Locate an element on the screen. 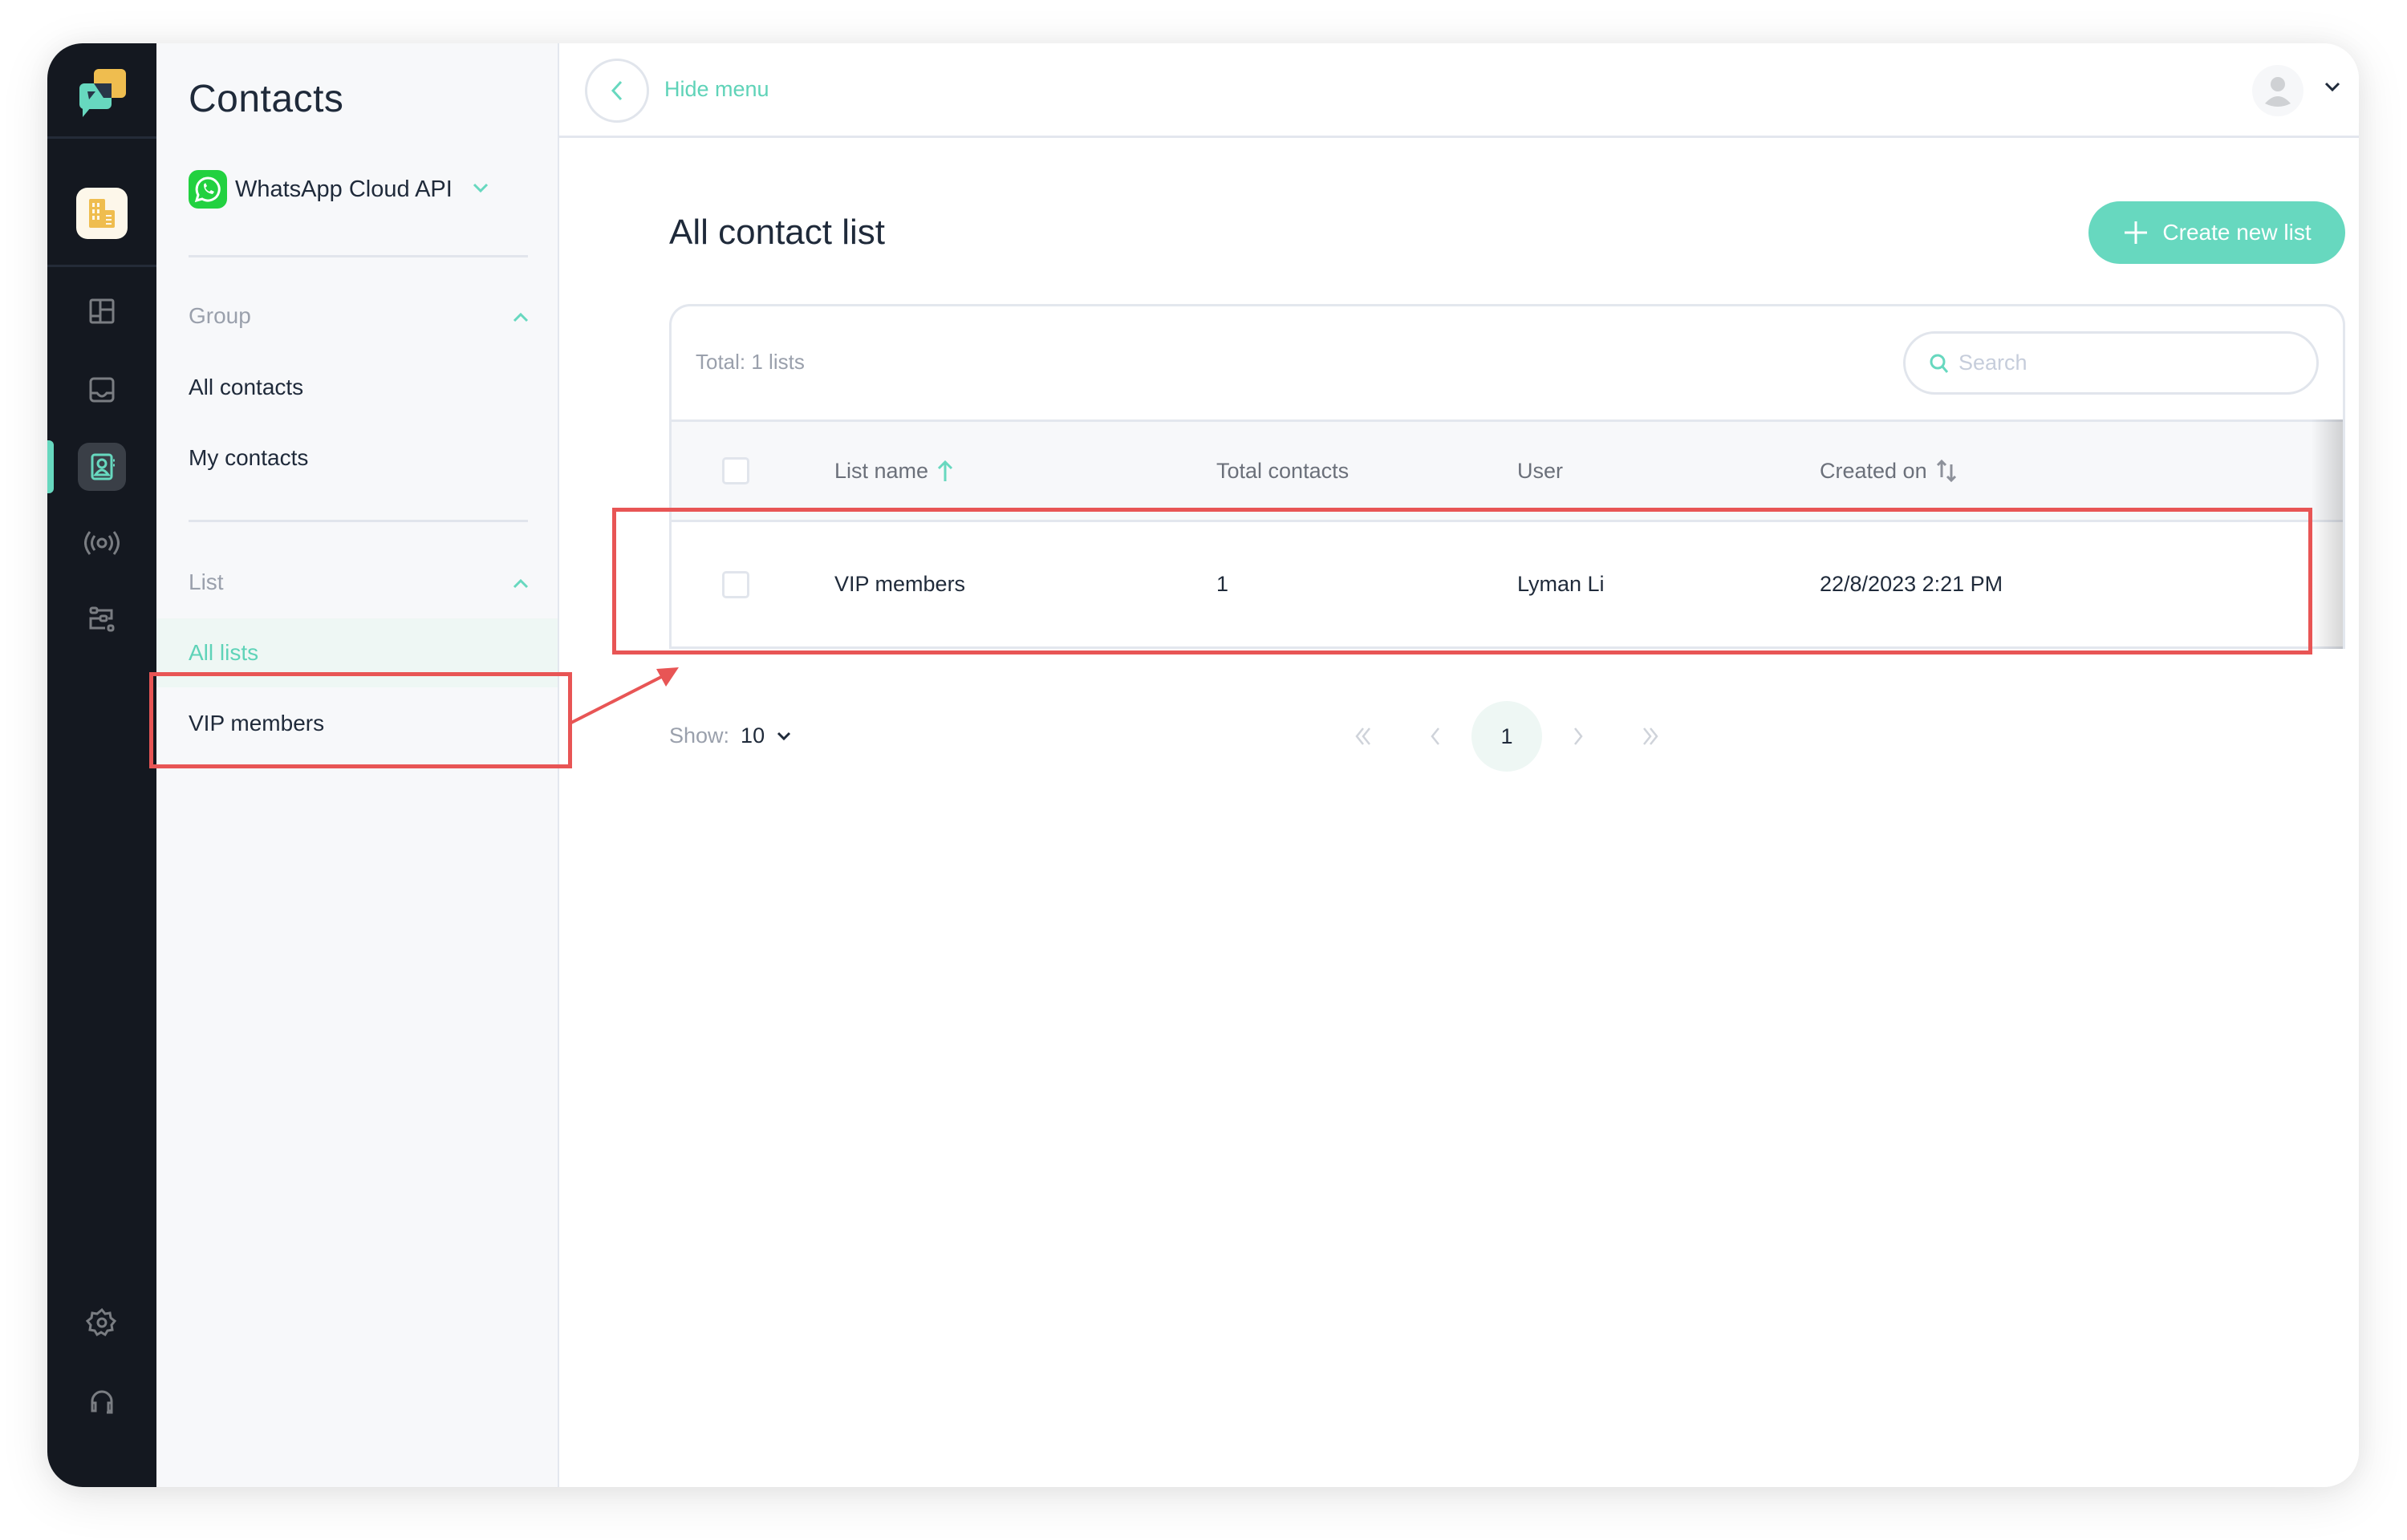 Image resolution: width=2407 pixels, height=1540 pixels. organization-button is located at coordinates (102, 213).